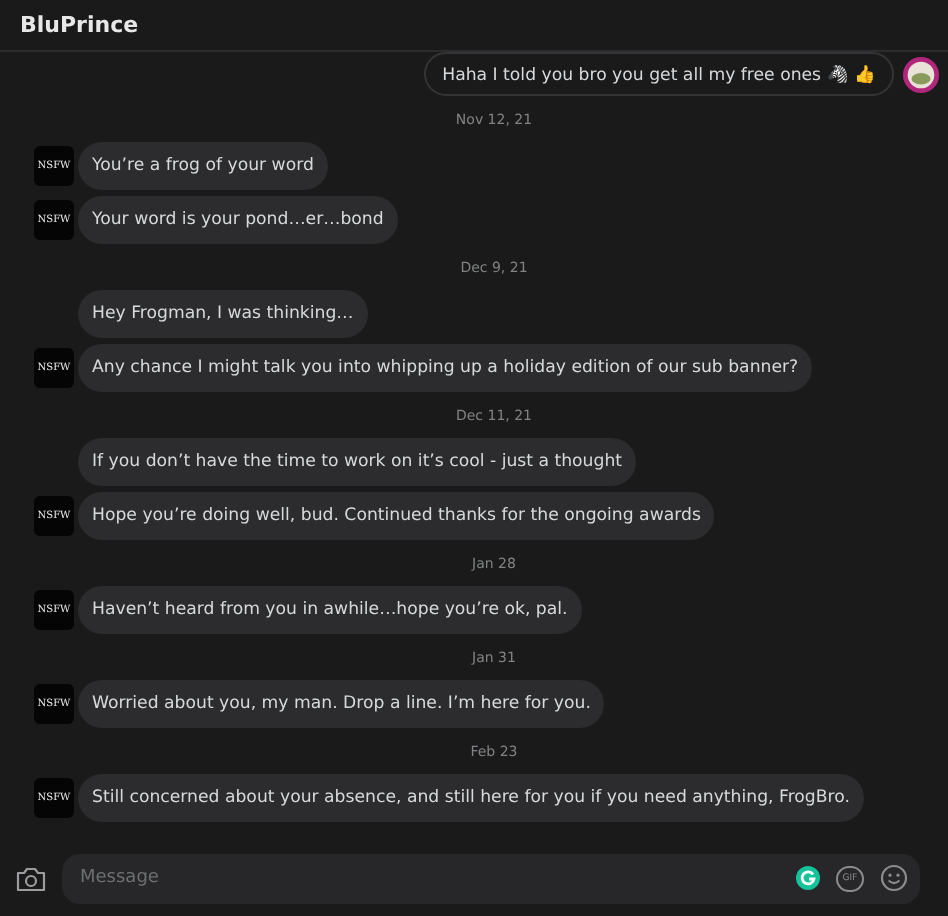 This screenshot has height=916, width=948. I want to click on received-message: Still concerned about your absence, and still here for you if you need anything, FrogBro., so click(471, 798).